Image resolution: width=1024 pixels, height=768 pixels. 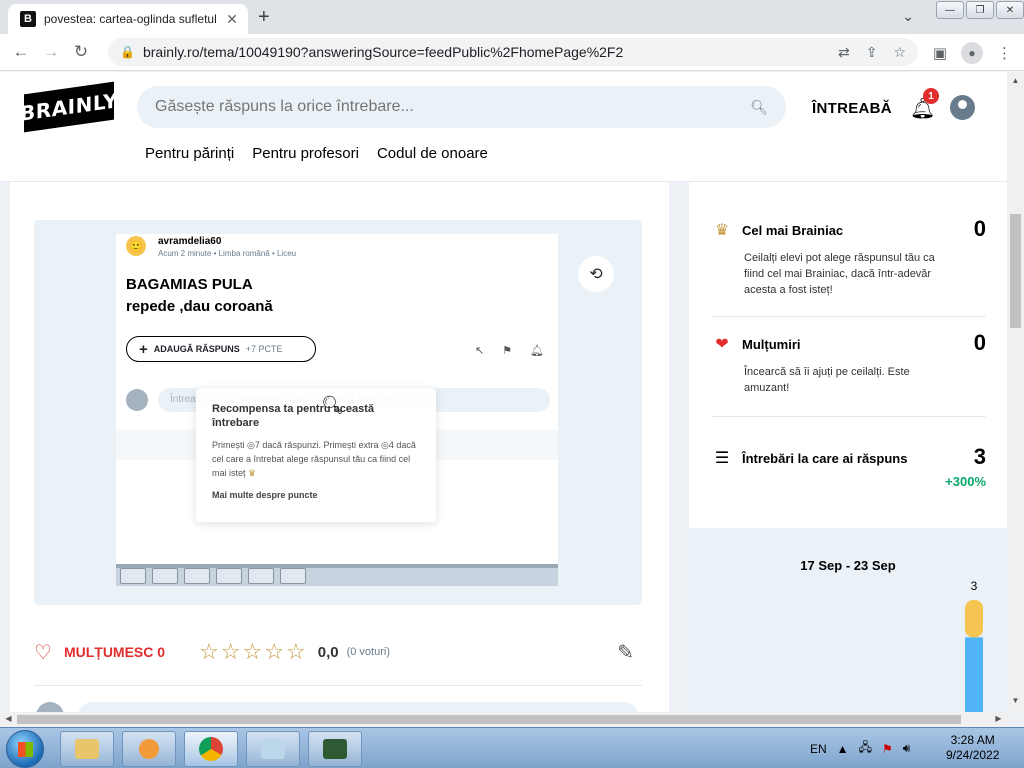 I want to click on rating-stars: ☆ ☆ ☆ ☆ ☆, so click(x=252, y=652).